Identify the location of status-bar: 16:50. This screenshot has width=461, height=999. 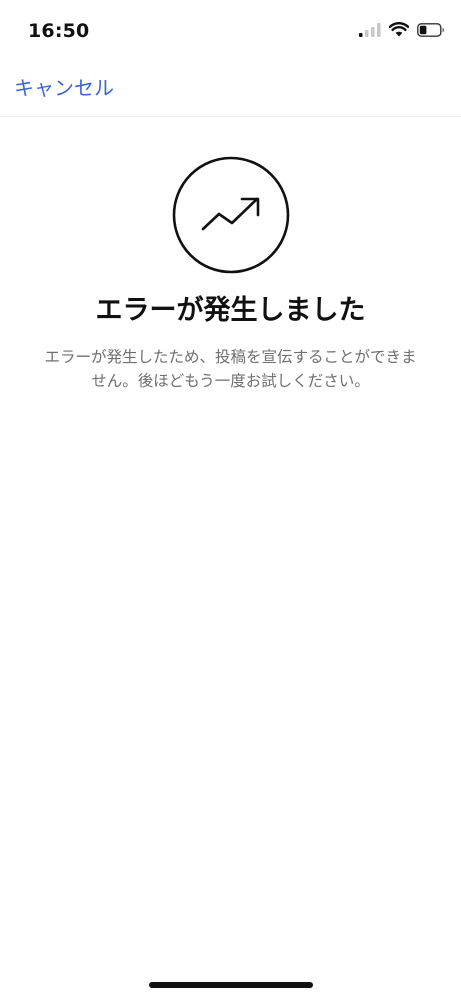
(230, 32).